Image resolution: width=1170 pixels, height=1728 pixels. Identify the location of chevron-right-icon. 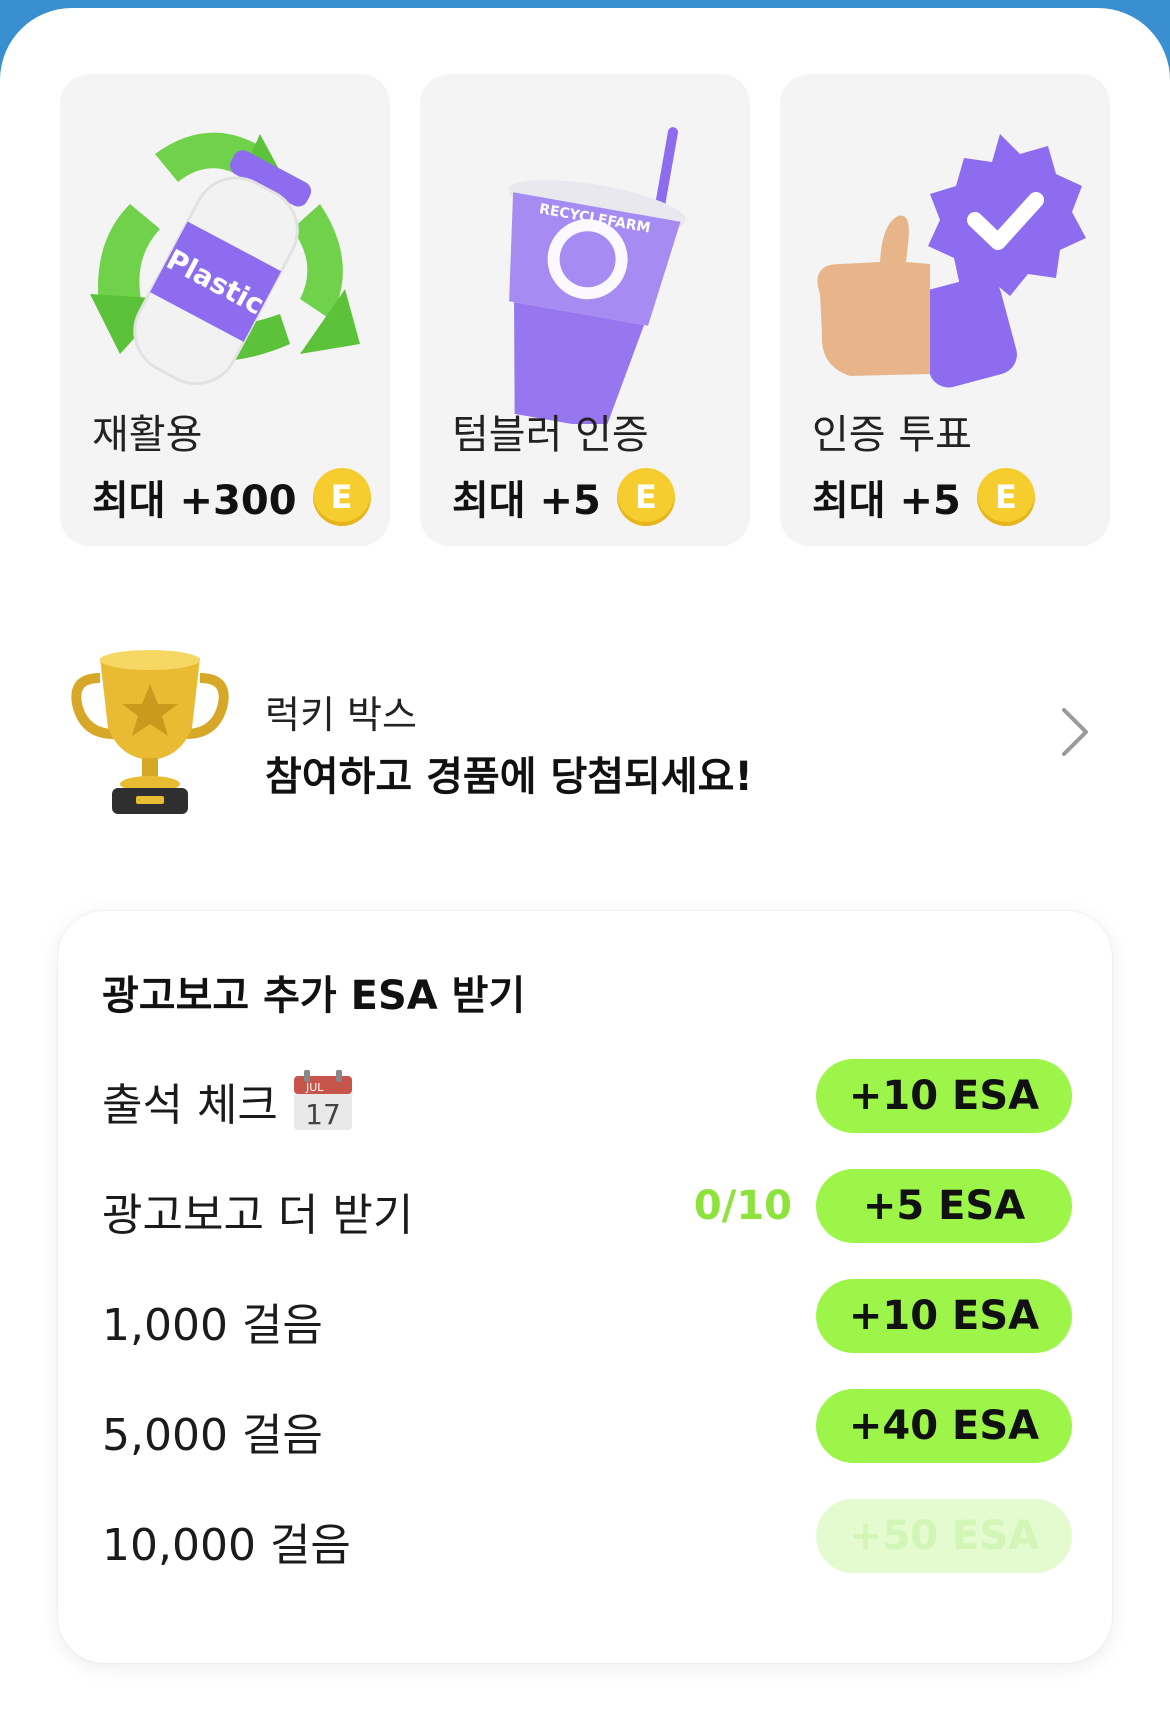
(1075, 732).